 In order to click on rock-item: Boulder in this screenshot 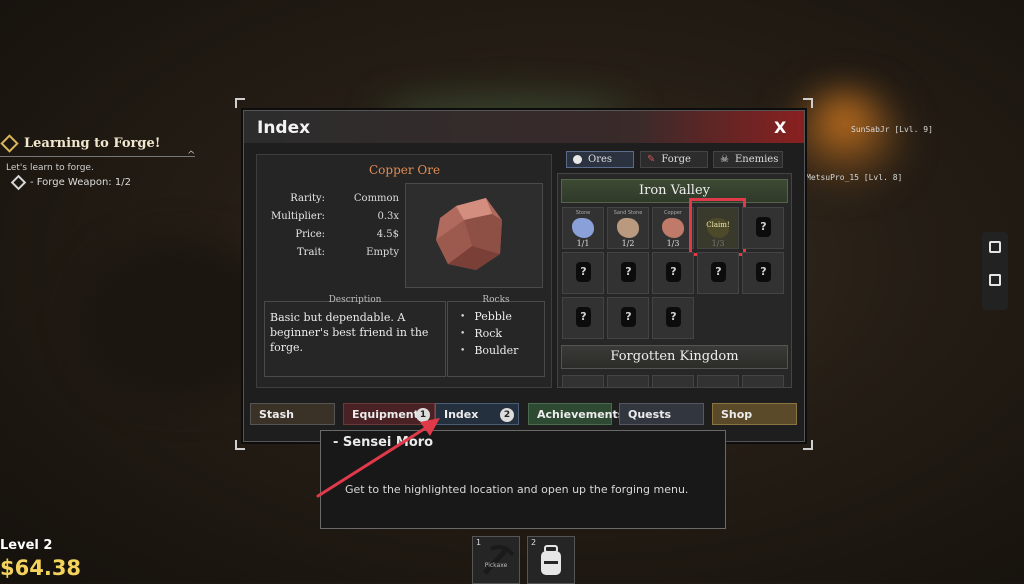, I will do `click(489, 350)`.